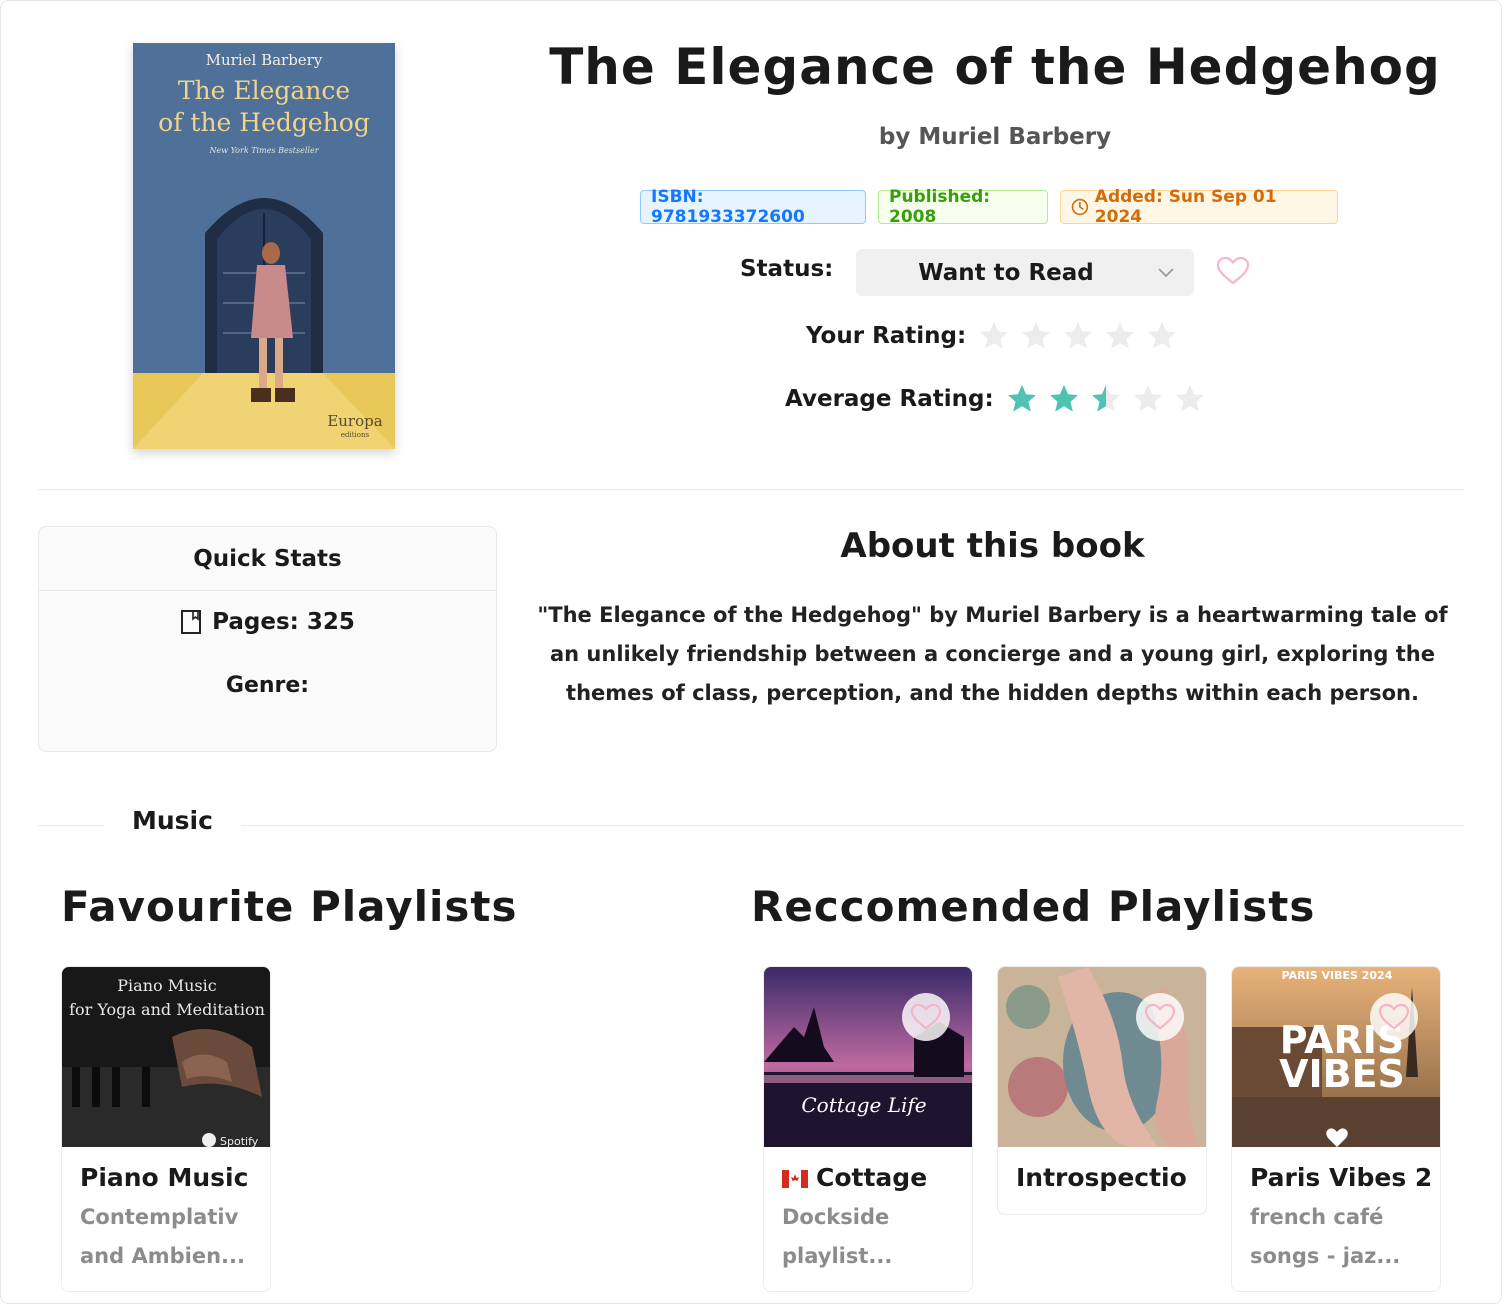  Describe the element at coordinates (940, 207) in the screenshot. I see `published-text: Published: 2008` at that location.